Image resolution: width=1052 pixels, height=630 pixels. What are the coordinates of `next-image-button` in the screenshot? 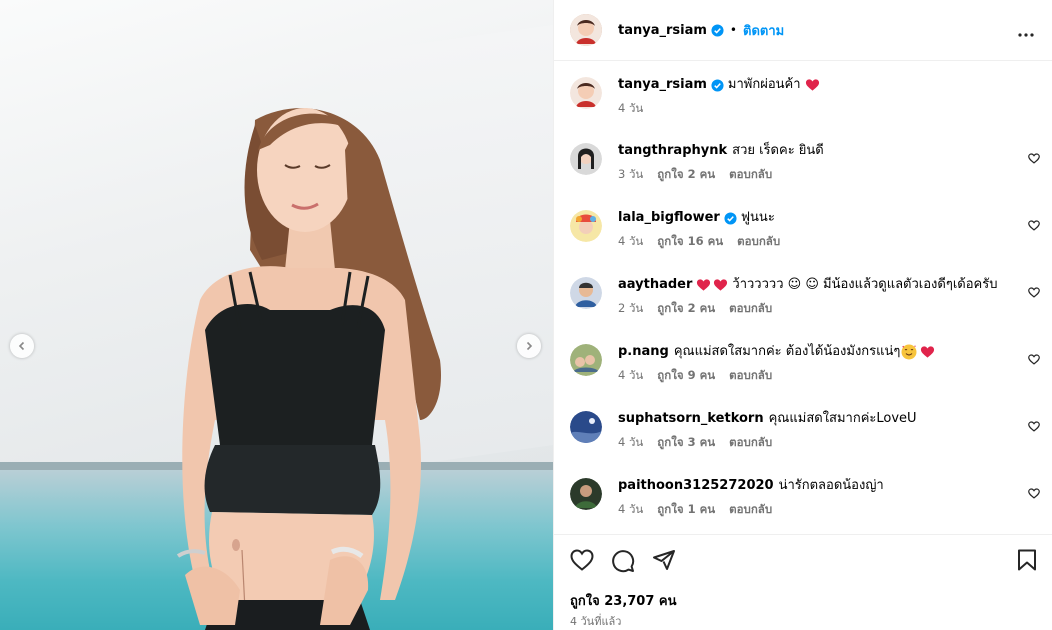 It's located at (529, 346).